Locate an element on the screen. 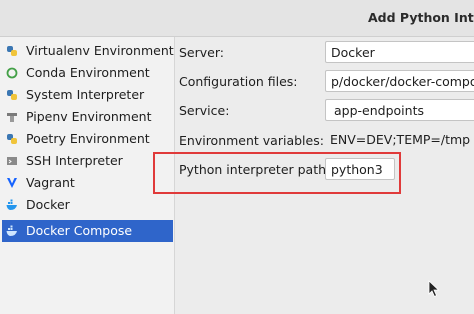  sidebar-item-conda: Conda Environment is located at coordinates (87, 73).